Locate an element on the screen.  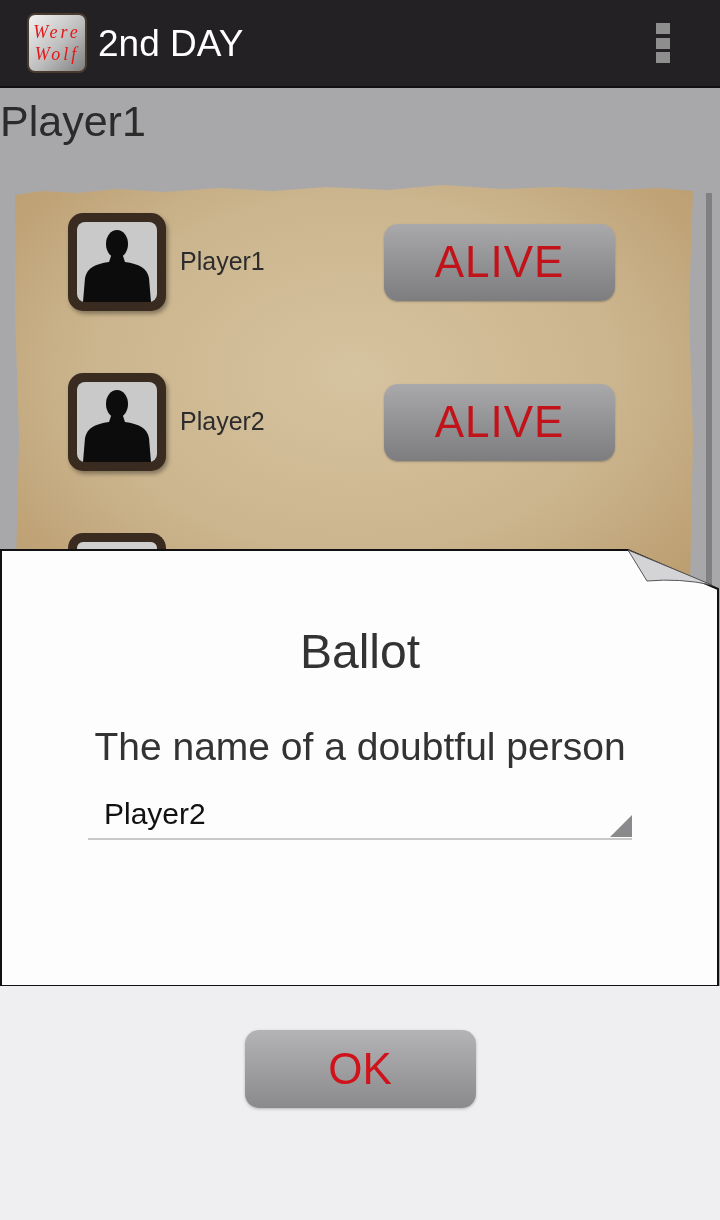
player-name: Player2 is located at coordinates (222, 422).